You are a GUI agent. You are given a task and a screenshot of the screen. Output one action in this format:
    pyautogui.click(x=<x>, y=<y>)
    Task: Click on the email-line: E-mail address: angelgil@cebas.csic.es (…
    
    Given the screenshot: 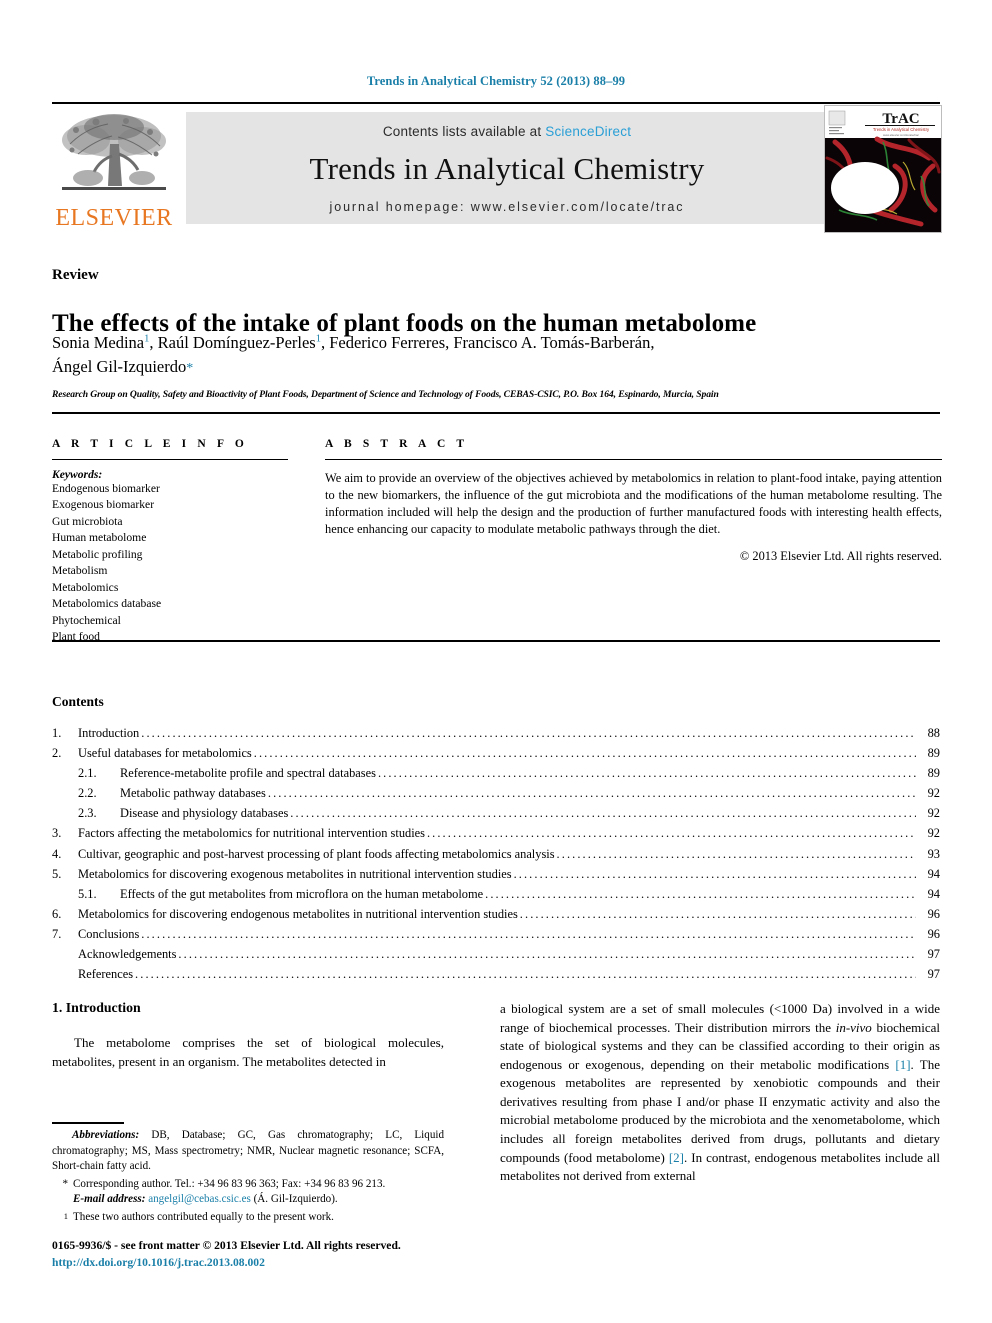 What is the action you would take?
    pyautogui.click(x=258, y=1200)
    